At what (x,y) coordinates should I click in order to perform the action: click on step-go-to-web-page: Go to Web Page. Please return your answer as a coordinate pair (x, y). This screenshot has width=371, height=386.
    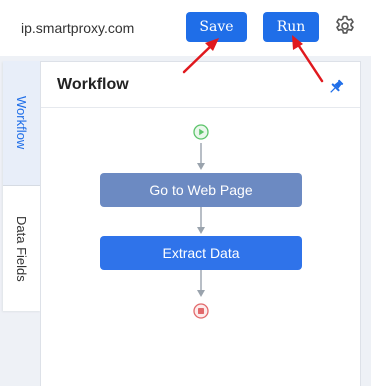
    Looking at the image, I should click on (201, 190).